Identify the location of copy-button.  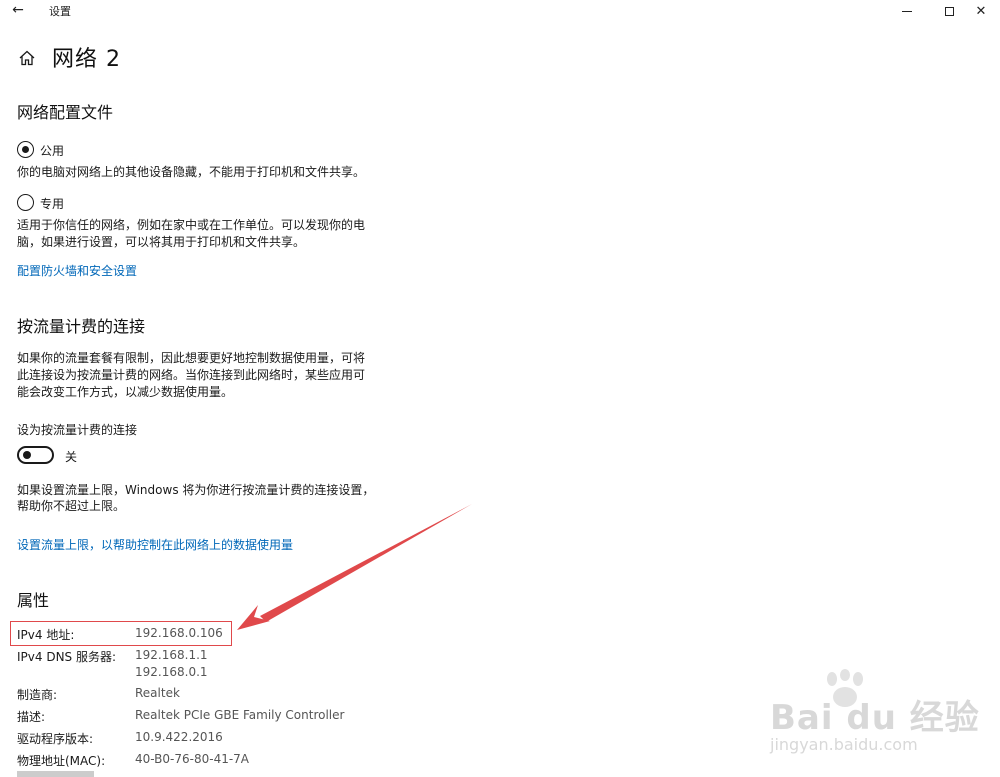
(55, 774).